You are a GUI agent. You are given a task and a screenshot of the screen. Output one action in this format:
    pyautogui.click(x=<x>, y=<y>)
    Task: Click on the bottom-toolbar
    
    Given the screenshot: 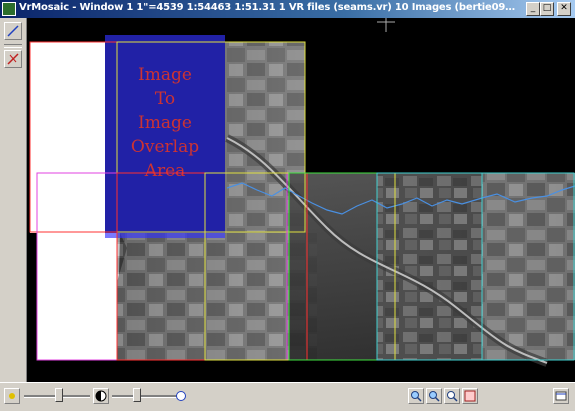 What is the action you would take?
    pyautogui.click(x=287, y=396)
    